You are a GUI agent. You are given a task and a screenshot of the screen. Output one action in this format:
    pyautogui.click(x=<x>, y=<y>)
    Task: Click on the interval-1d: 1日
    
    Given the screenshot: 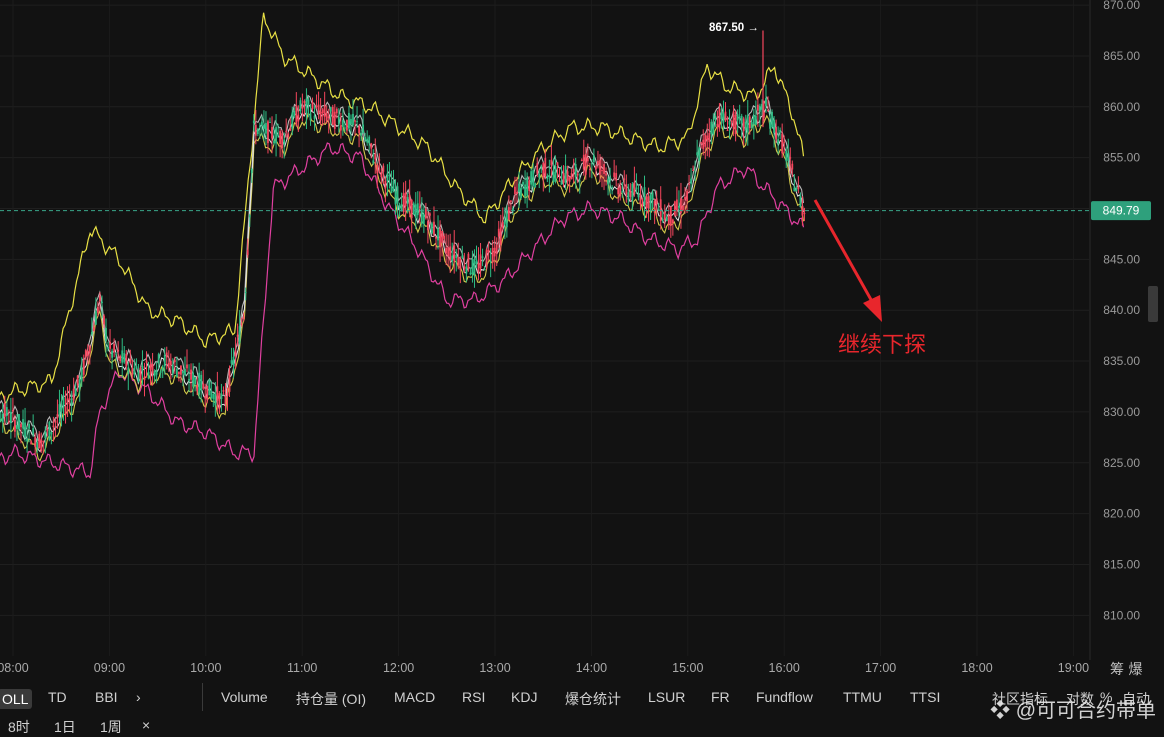 What is the action you would take?
    pyautogui.click(x=65, y=727)
    